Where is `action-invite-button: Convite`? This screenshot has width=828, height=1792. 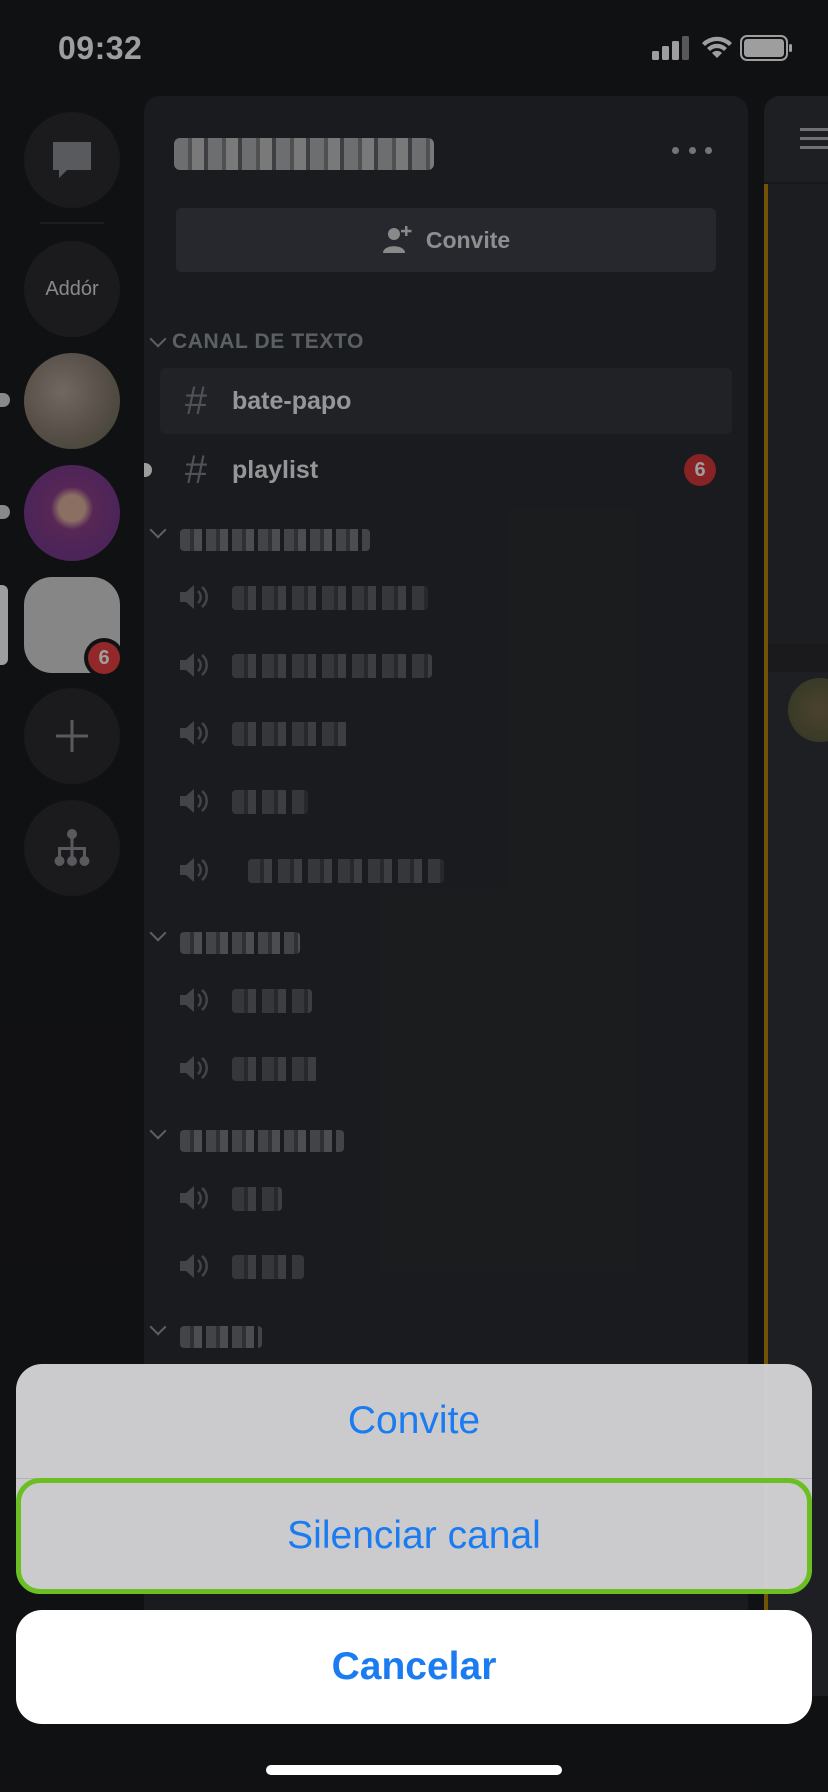 action-invite-button: Convite is located at coordinates (414, 1421).